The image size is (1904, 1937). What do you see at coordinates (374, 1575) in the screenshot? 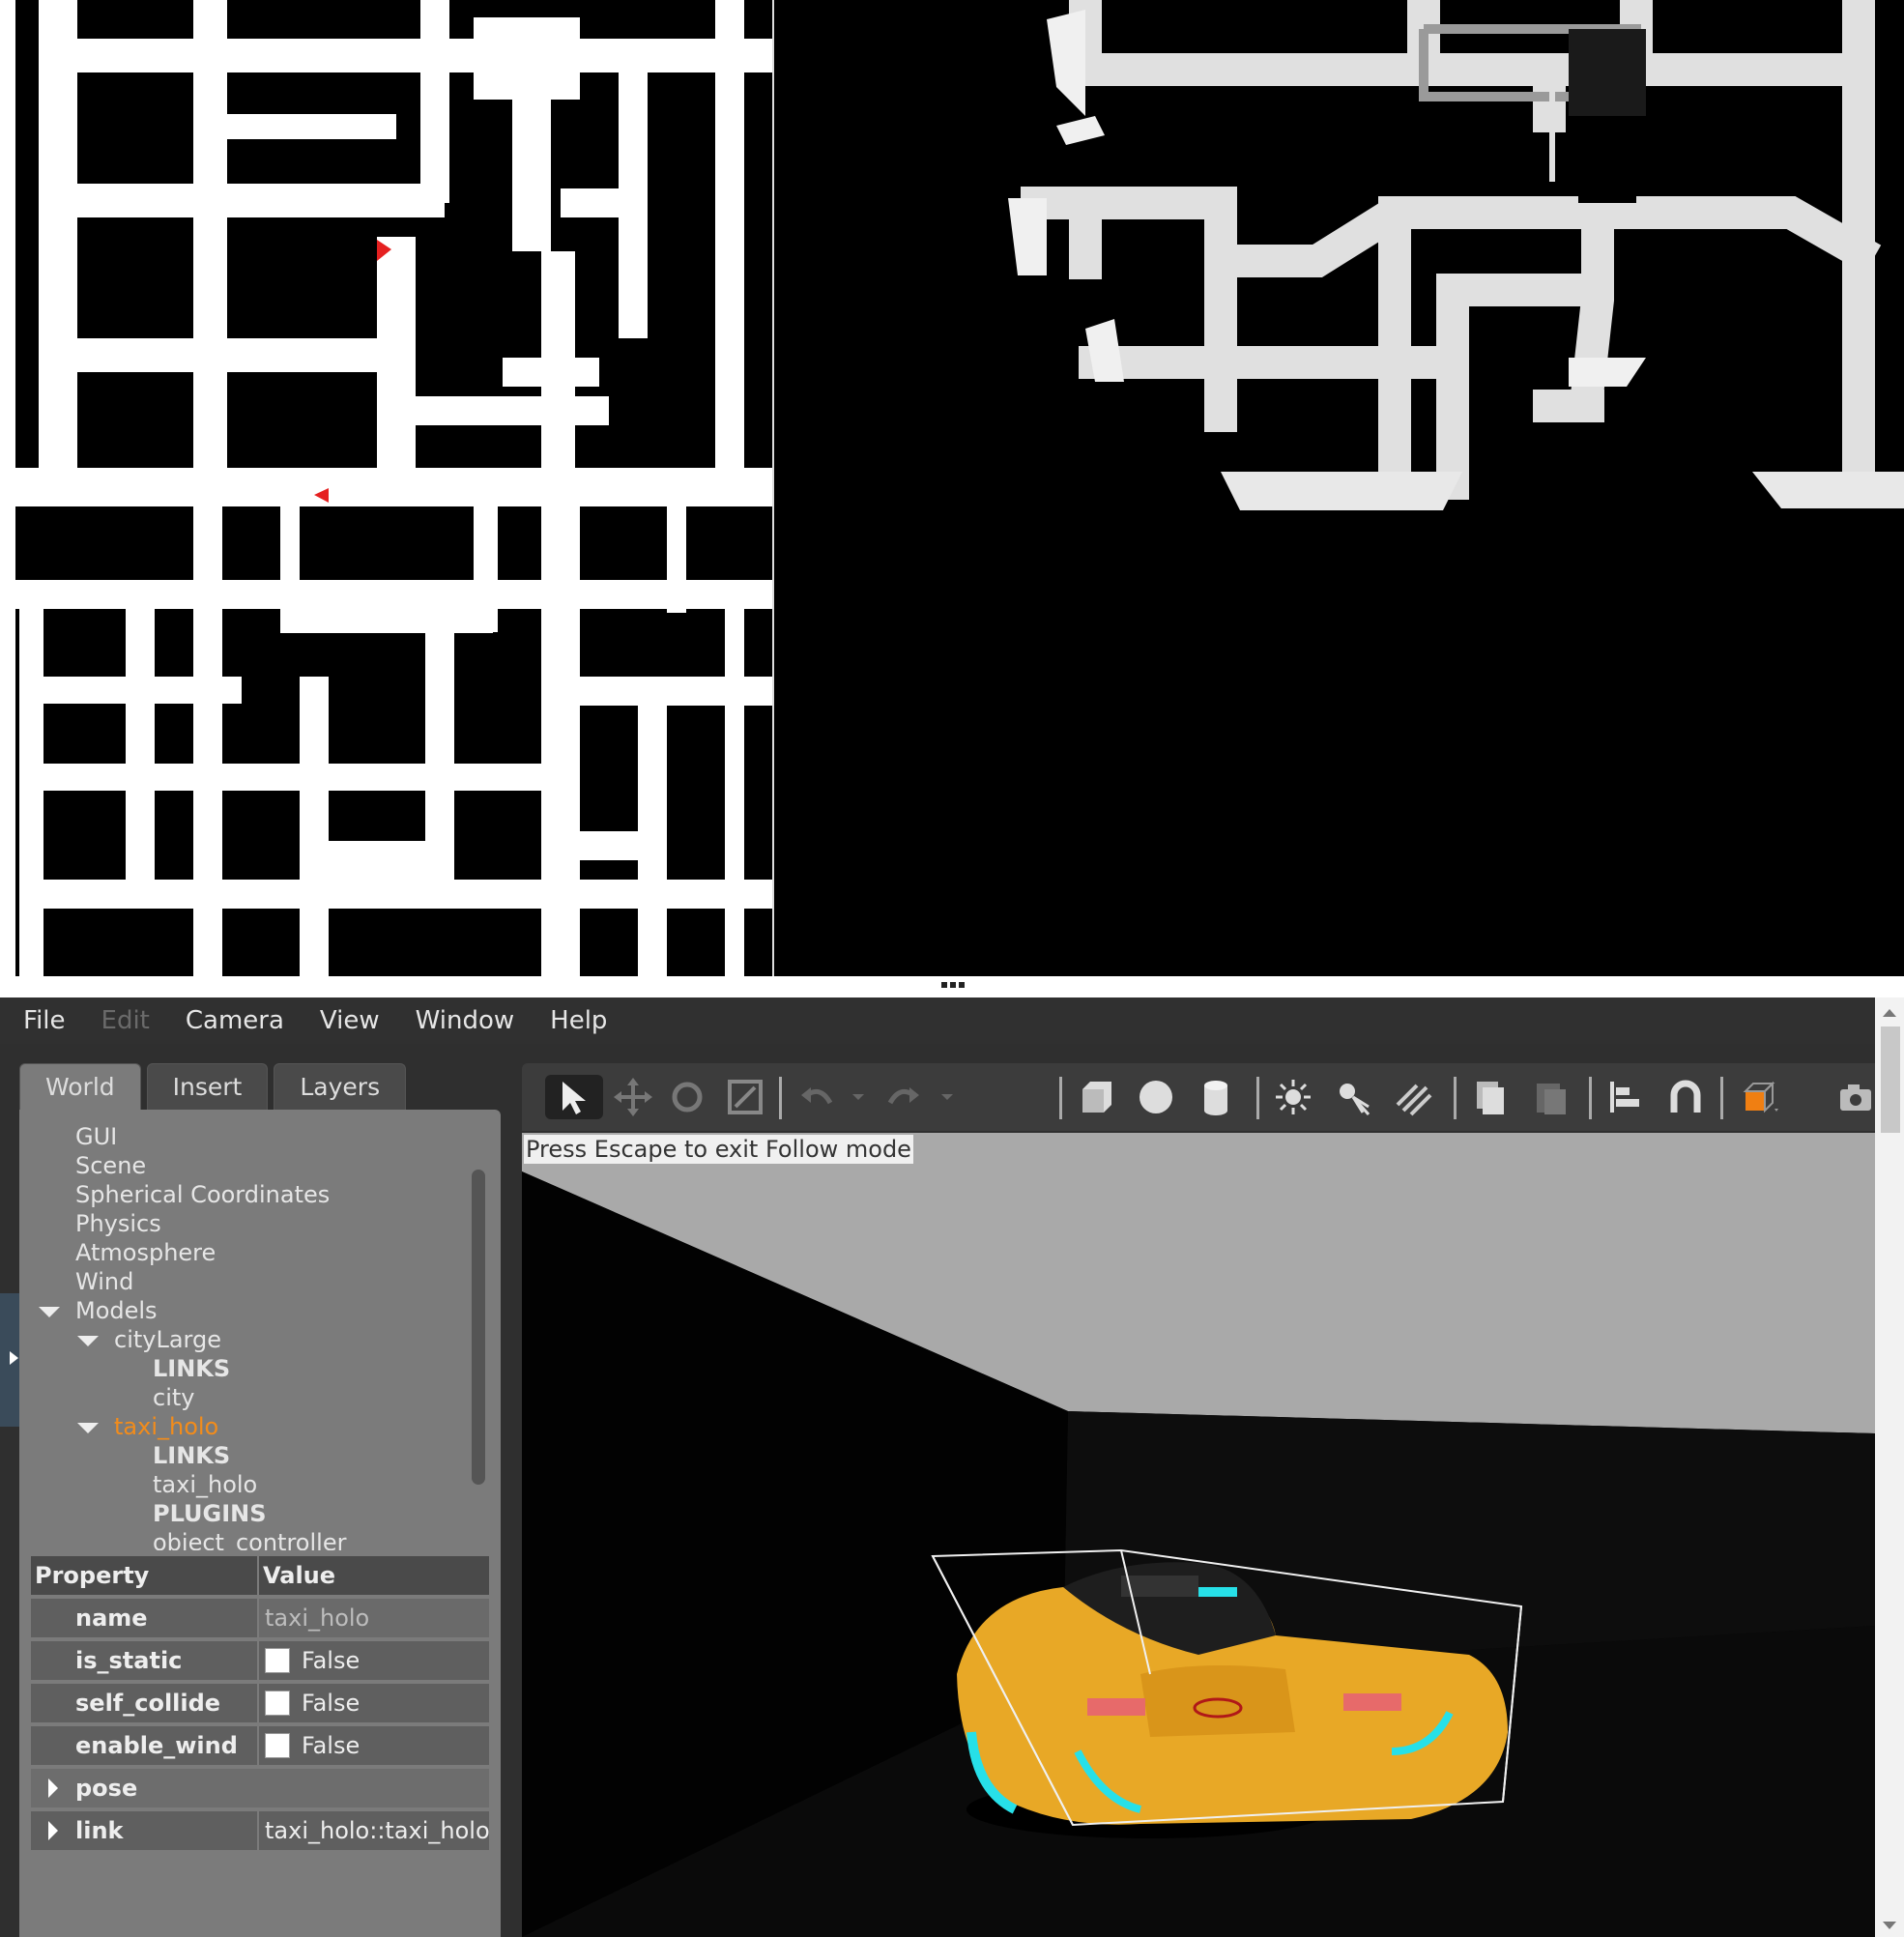
I see `value-column-header: Value` at bounding box center [374, 1575].